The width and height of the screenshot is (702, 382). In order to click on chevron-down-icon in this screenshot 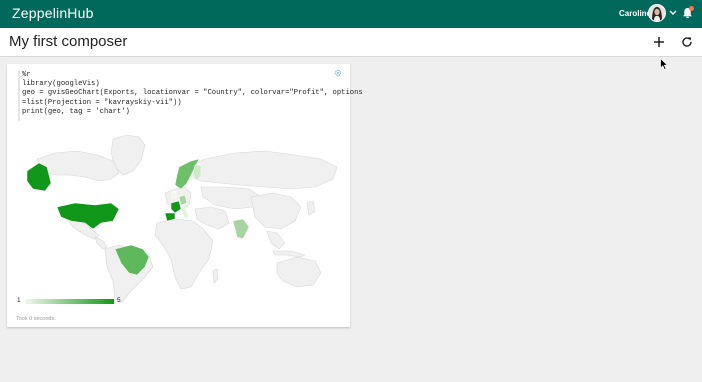, I will do `click(673, 13)`.